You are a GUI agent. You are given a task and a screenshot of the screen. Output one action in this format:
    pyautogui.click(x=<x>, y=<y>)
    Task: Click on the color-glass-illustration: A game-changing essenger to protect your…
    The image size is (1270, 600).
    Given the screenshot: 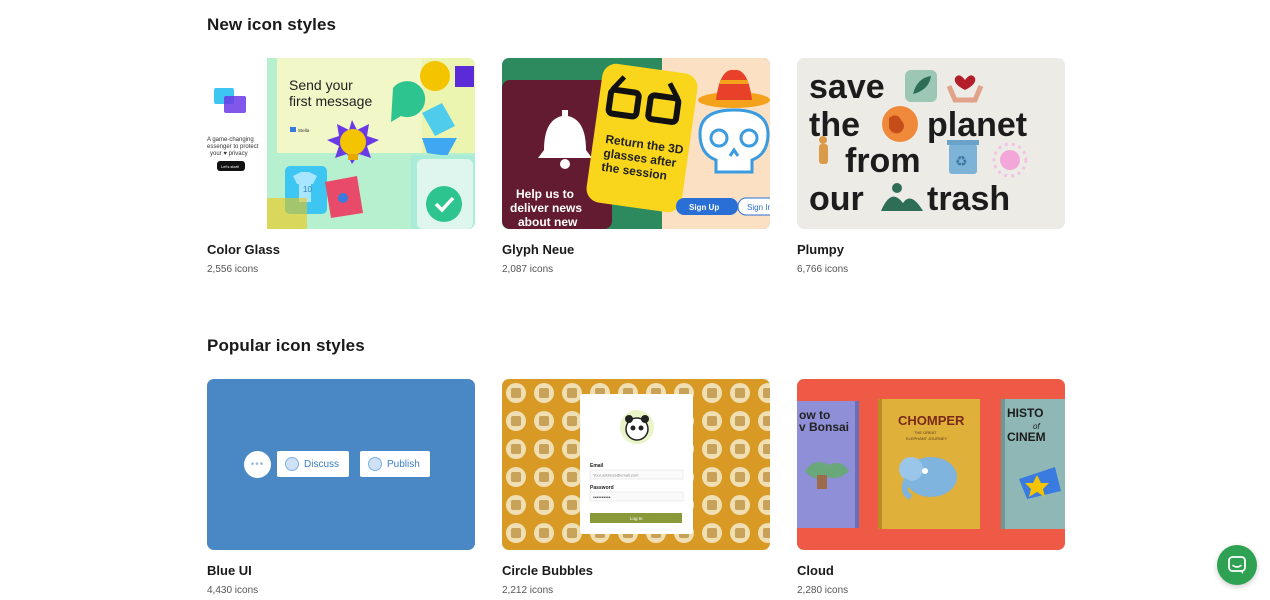 What is the action you would take?
    pyautogui.click(x=341, y=143)
    